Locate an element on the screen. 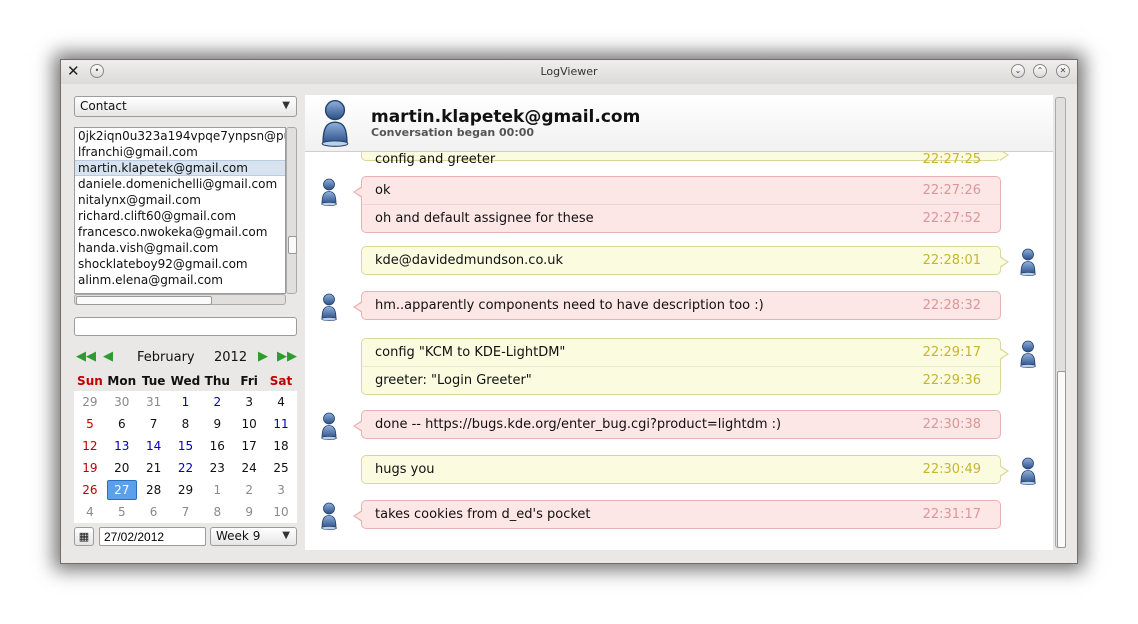 The image size is (1138, 624). contact-list-item: lfranchi@gmail.com is located at coordinates (180, 152).